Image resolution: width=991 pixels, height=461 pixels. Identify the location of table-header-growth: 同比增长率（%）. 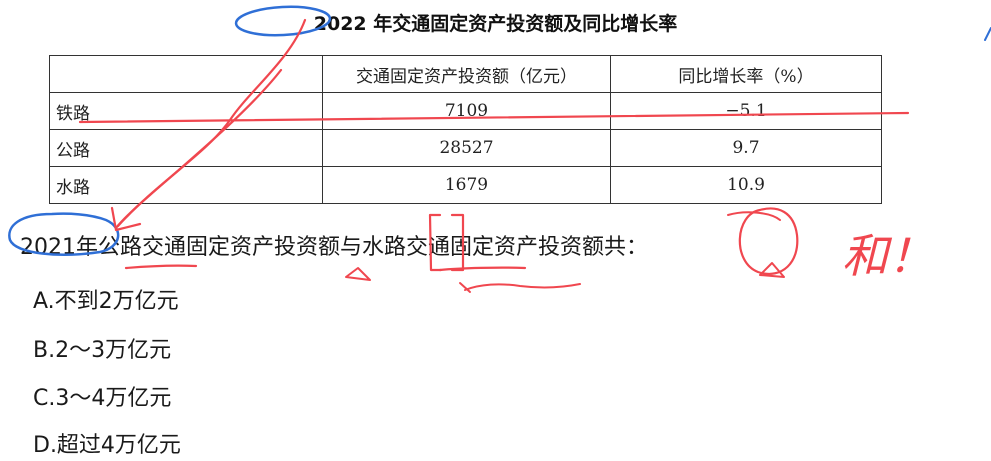
(746, 74).